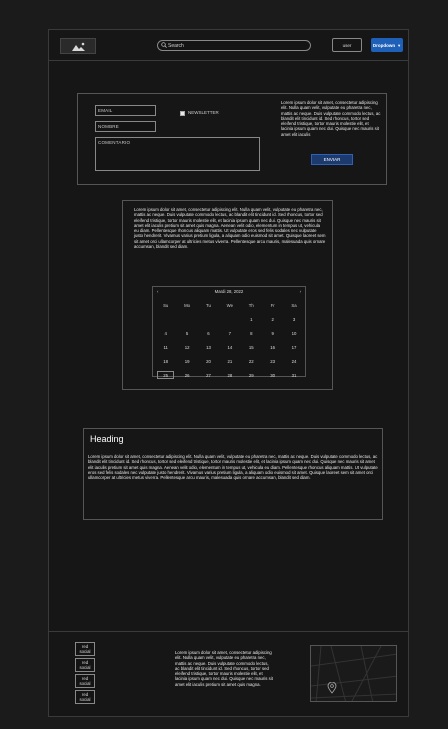 The height and width of the screenshot is (729, 448). What do you see at coordinates (229, 347) in the screenshot?
I see `calendar-day: 14` at bounding box center [229, 347].